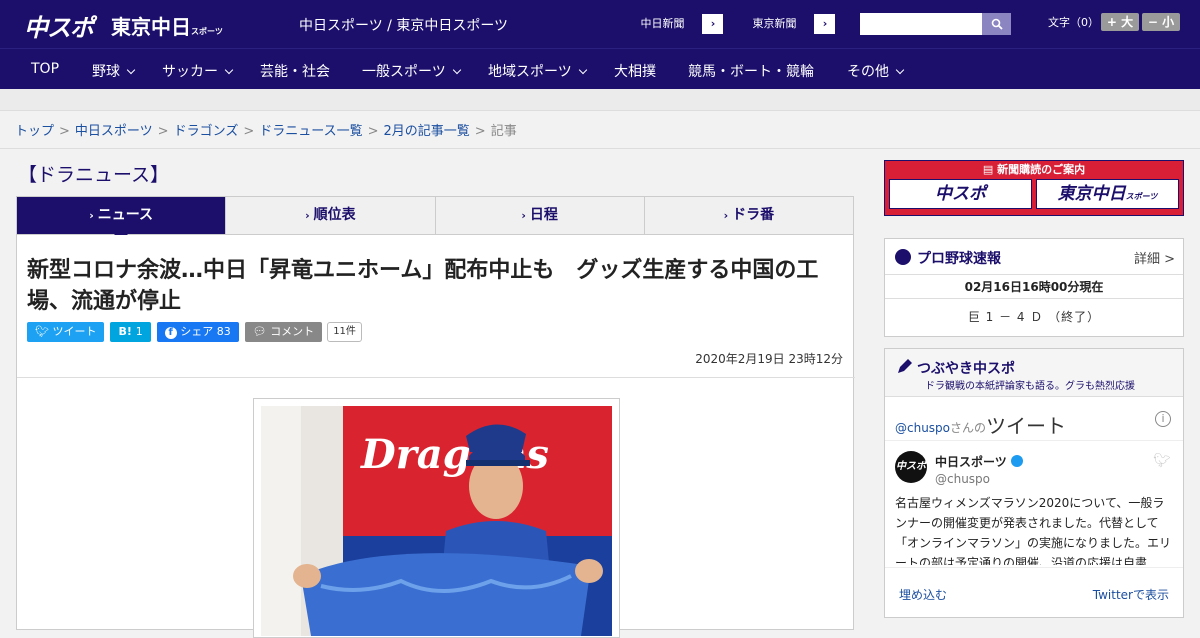 This screenshot has width=1200, height=638. I want to click on view-on-twitter-link: Twitterで表示, so click(1131, 594).